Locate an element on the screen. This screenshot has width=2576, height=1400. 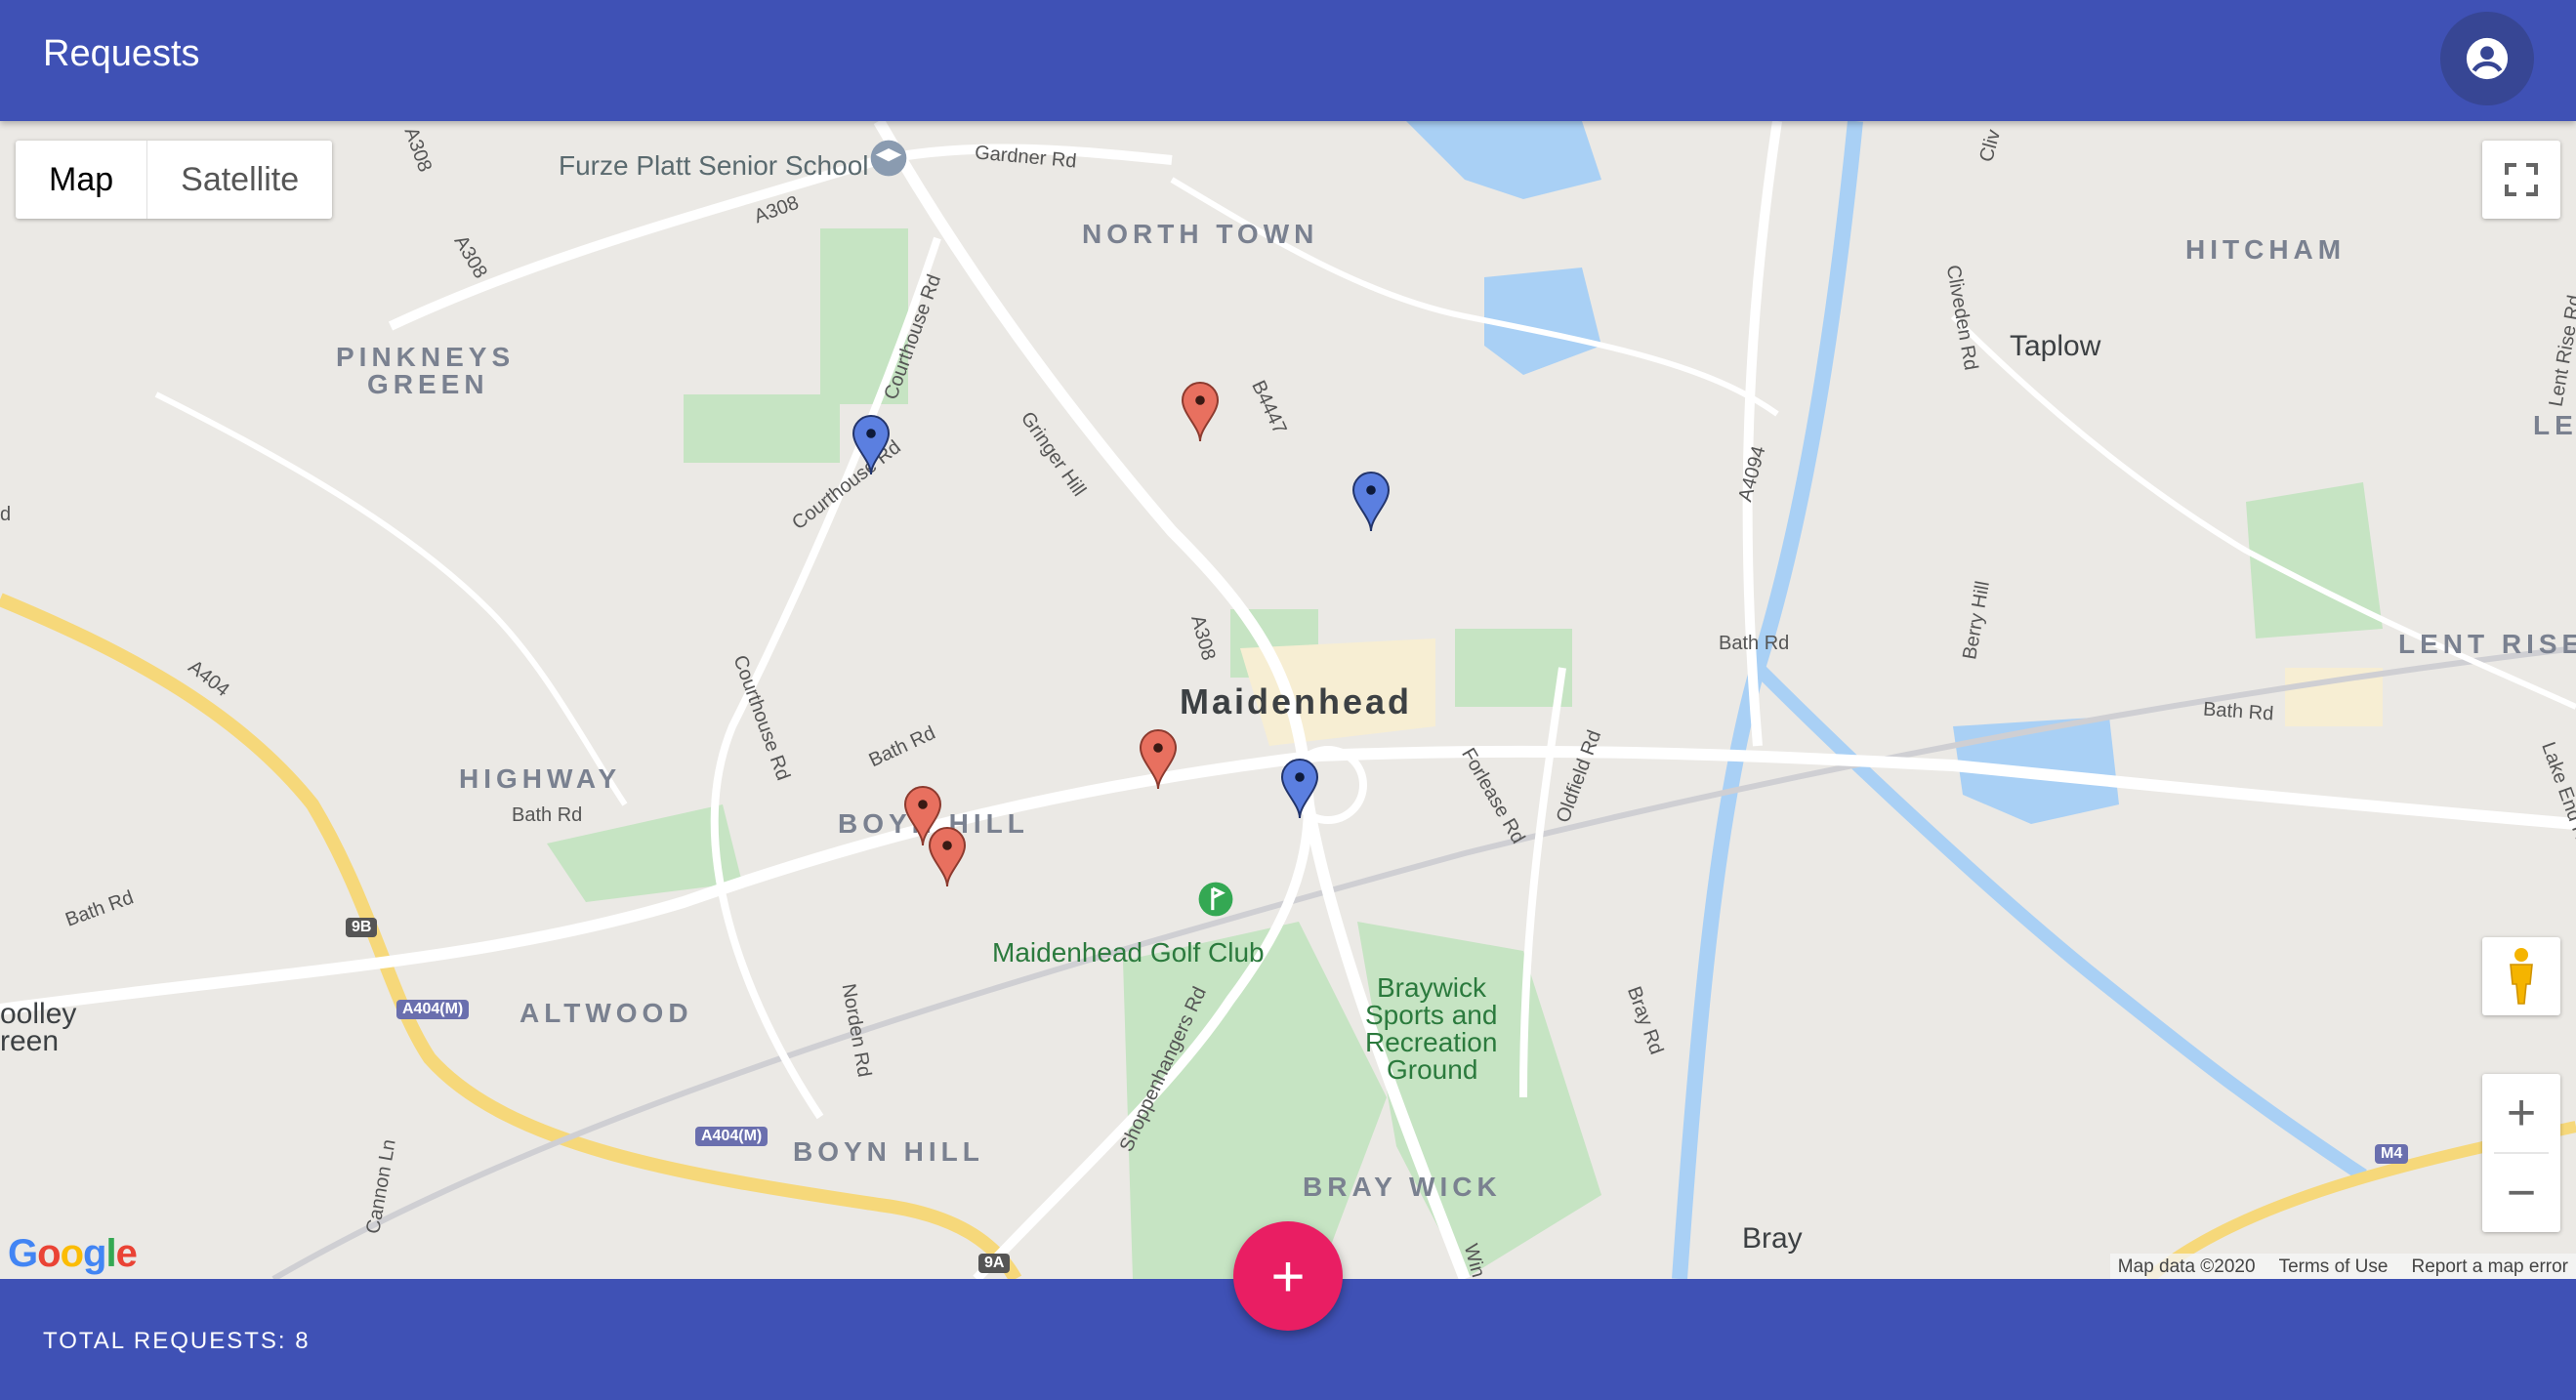
total-requests-label: TOTAL REQUESTS: 8 is located at coordinates (177, 1341).